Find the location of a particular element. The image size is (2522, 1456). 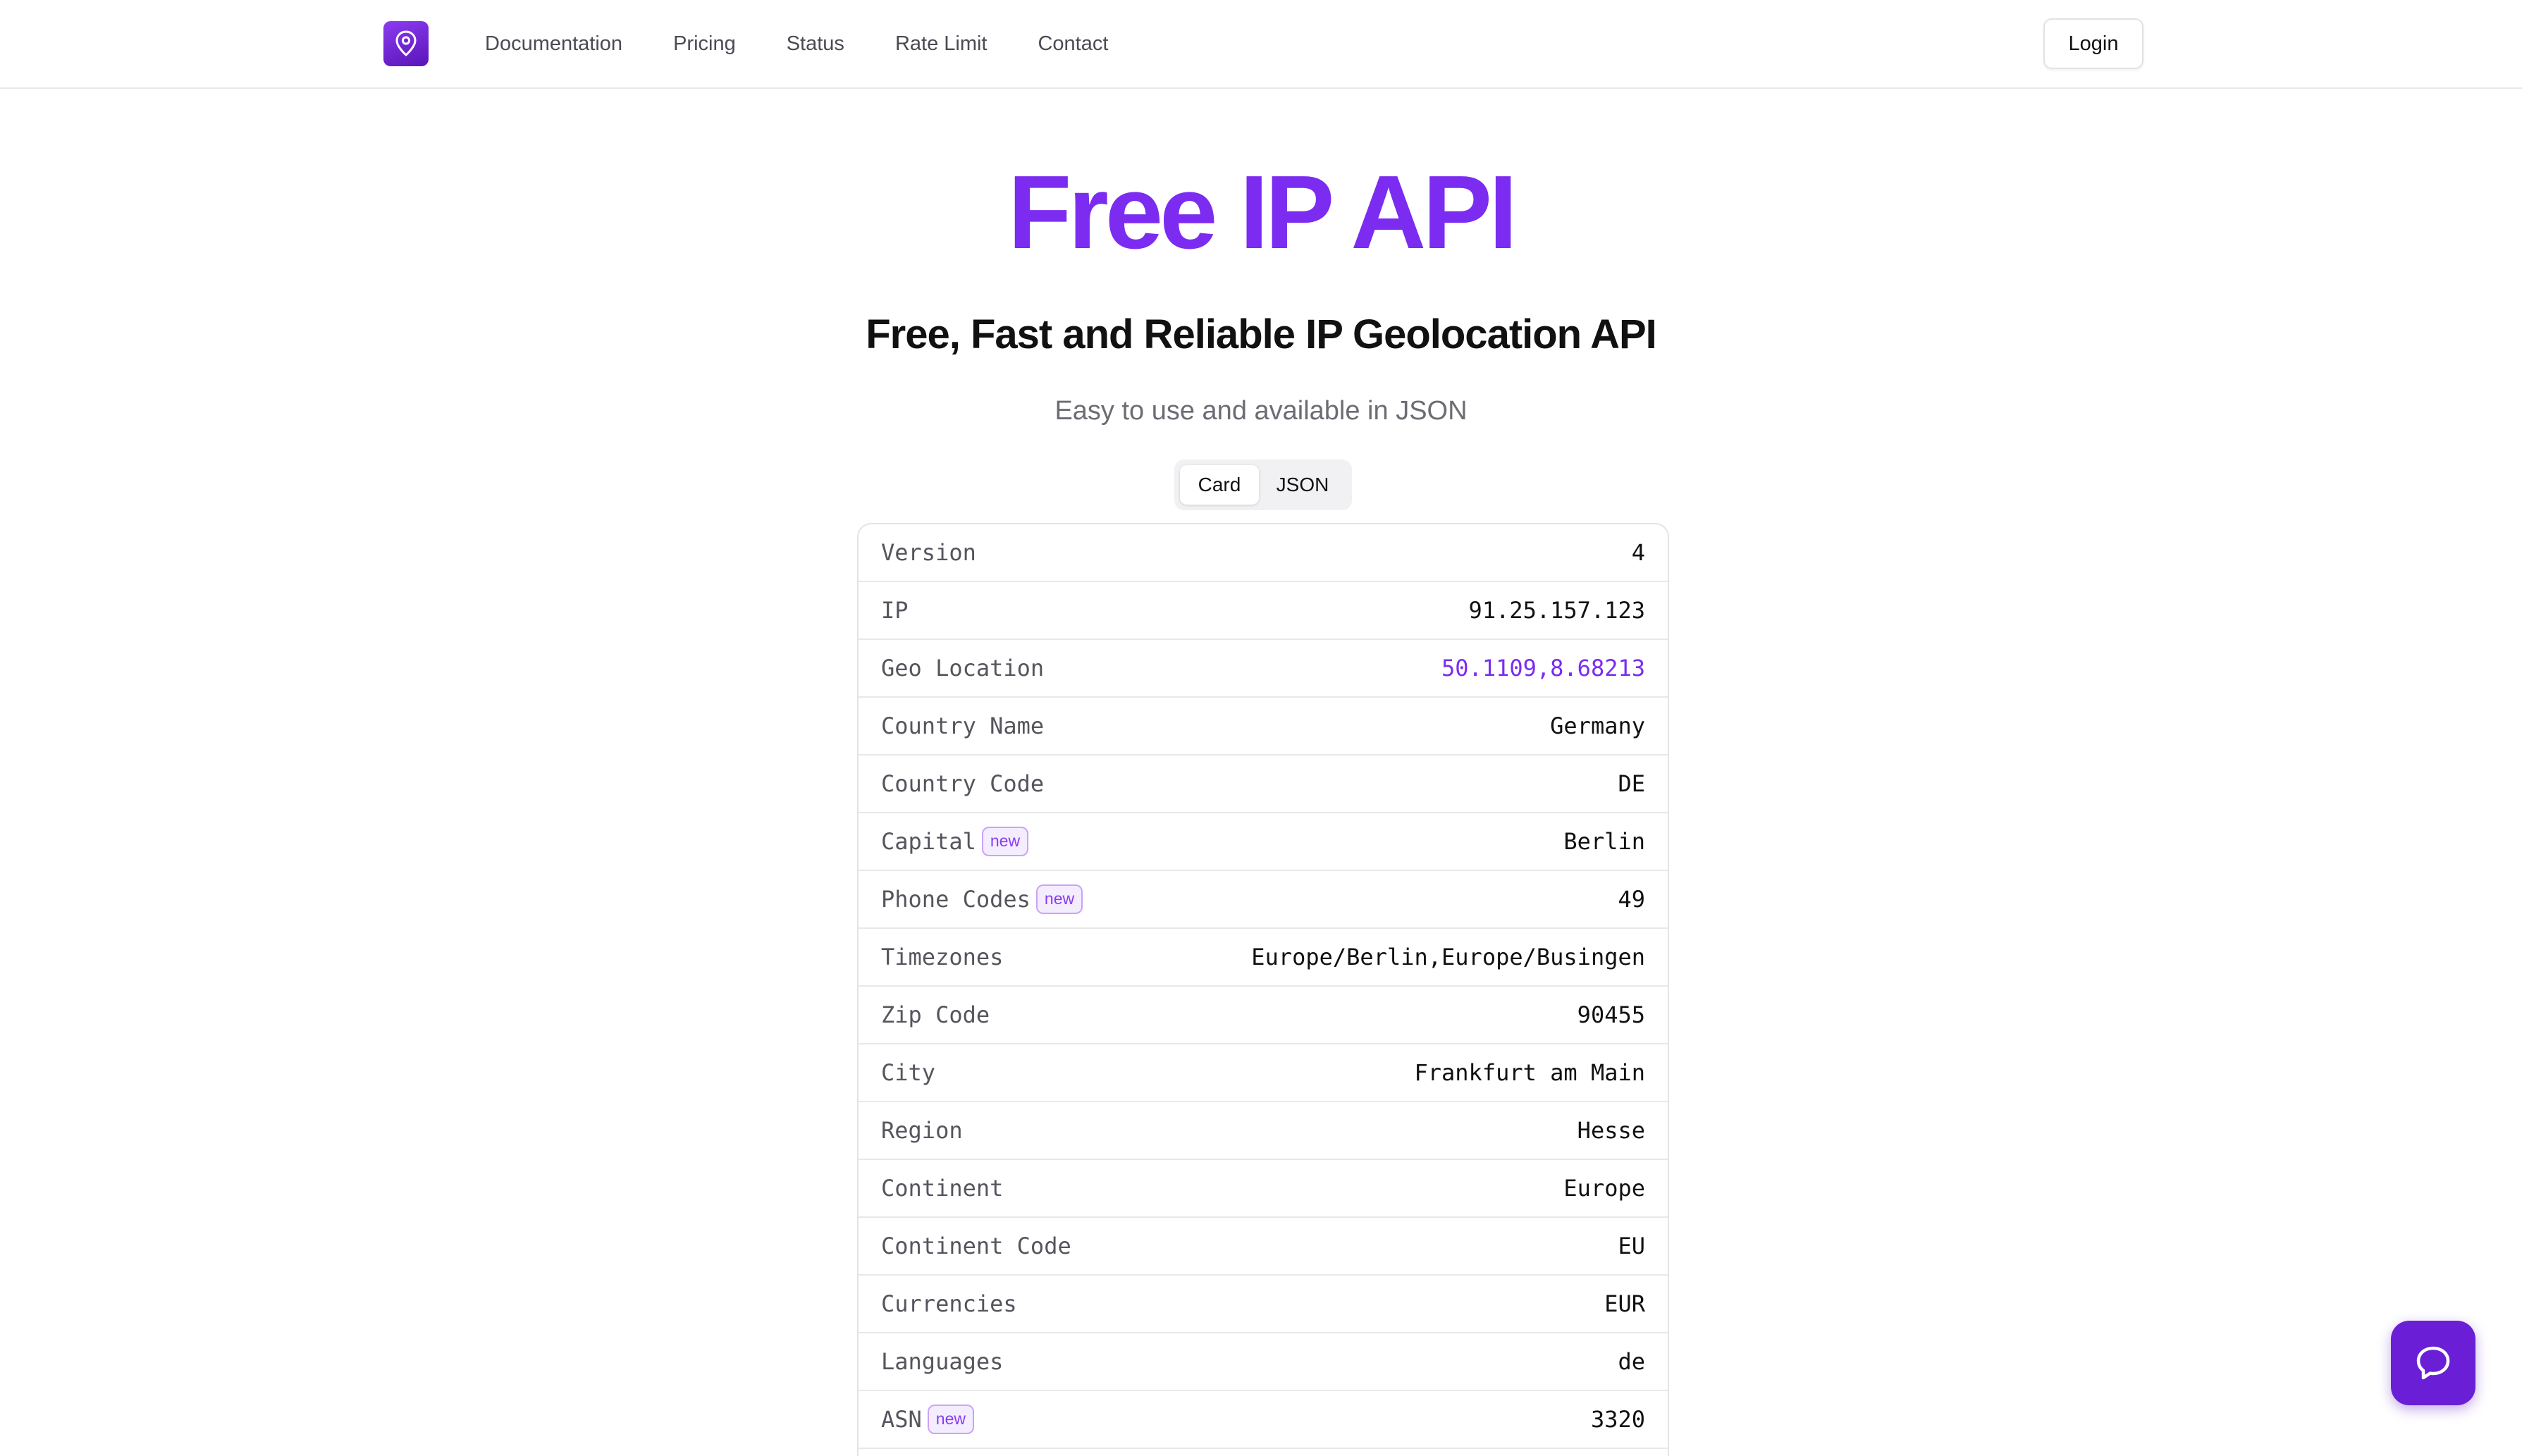

row-key: Region is located at coordinates (922, 1131).